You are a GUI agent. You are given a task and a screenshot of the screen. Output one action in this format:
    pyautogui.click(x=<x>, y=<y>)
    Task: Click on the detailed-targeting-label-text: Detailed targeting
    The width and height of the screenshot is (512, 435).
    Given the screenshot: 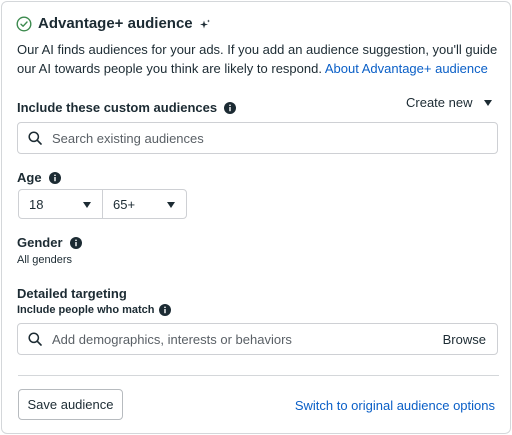 What is the action you would take?
    pyautogui.click(x=72, y=293)
    